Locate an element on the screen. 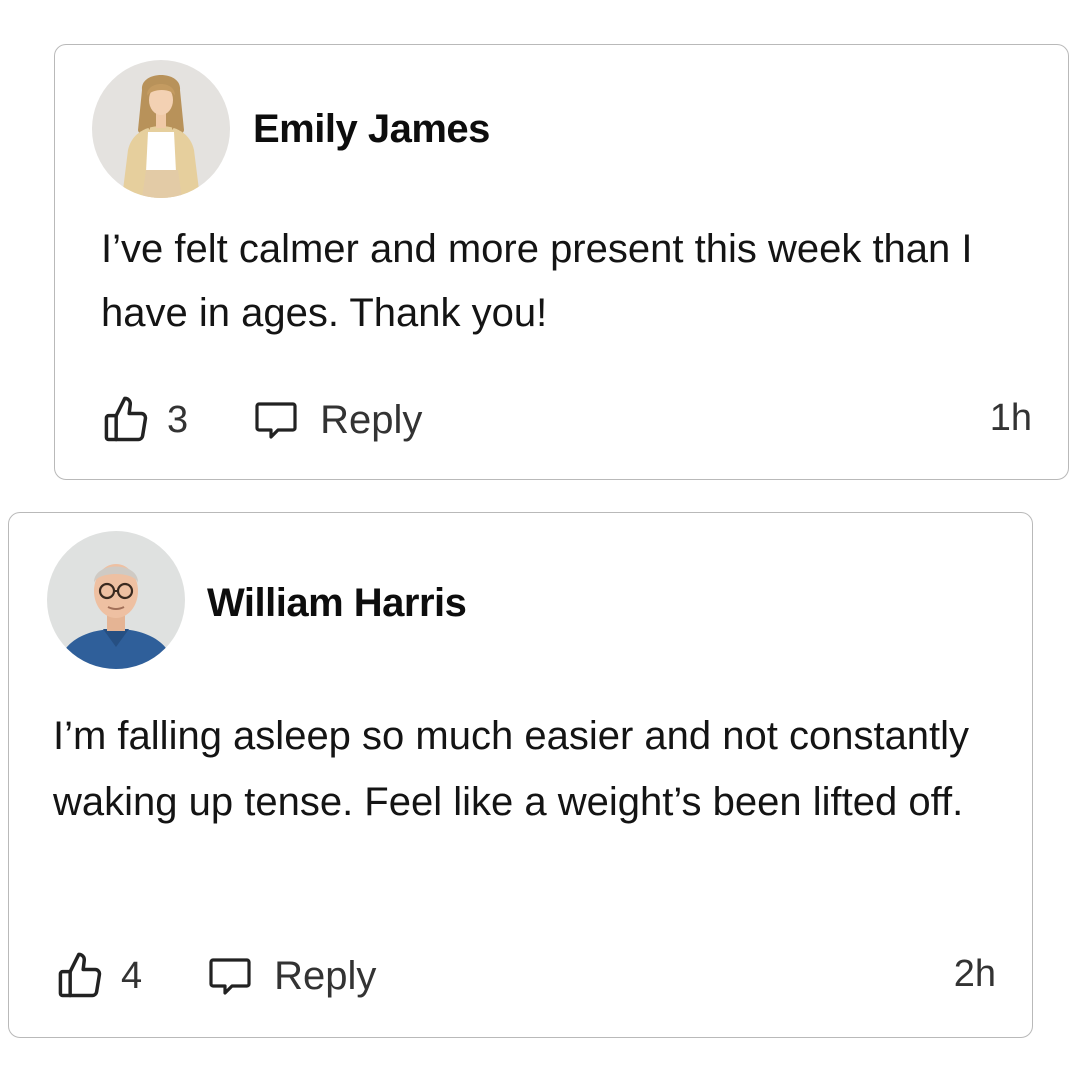  timestamp: 2h is located at coordinates (974, 974).